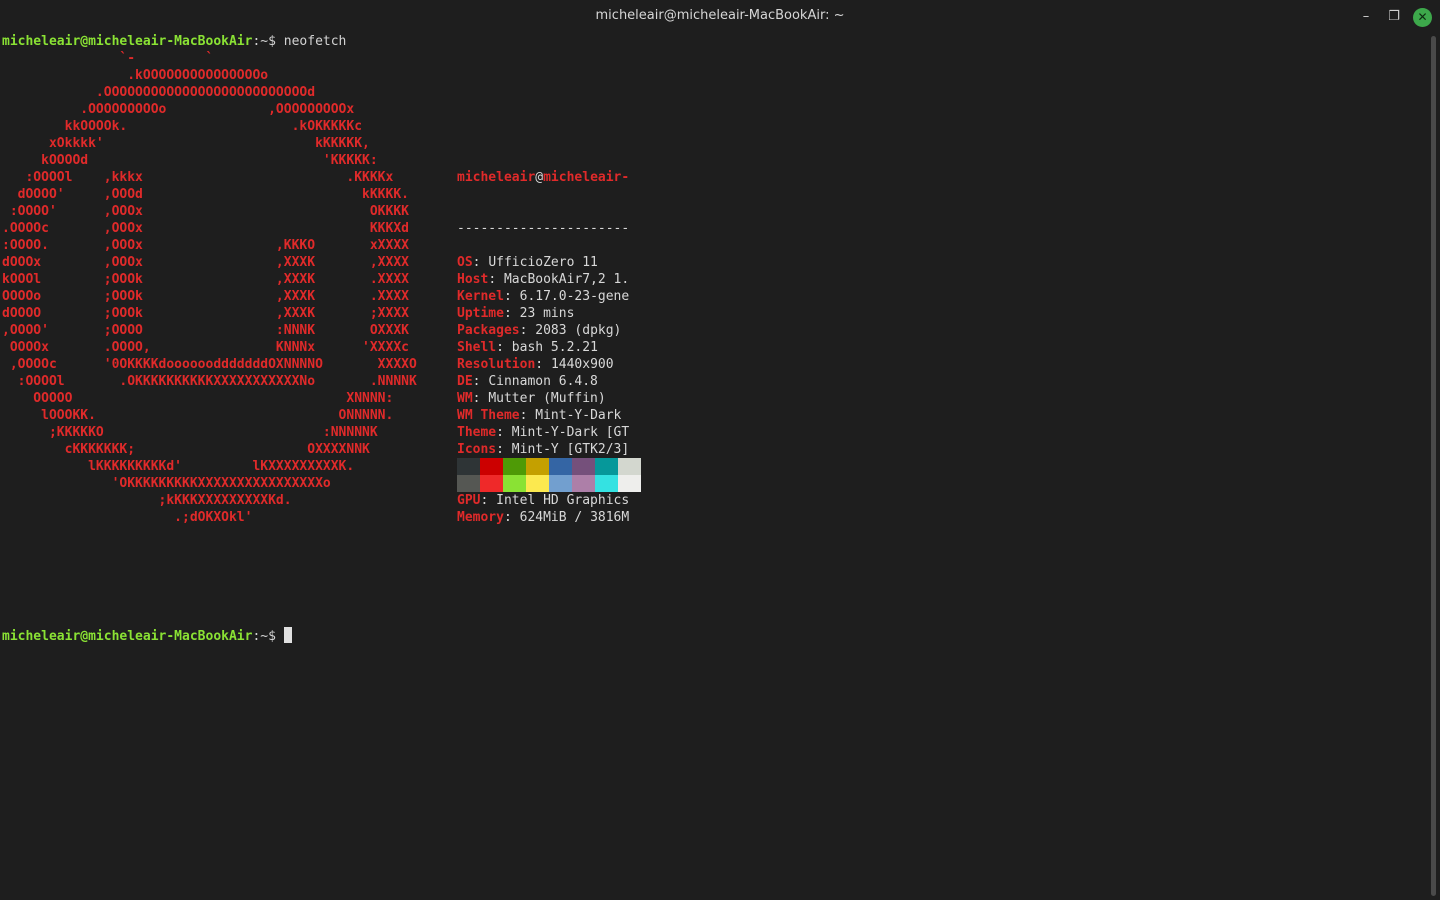 The image size is (1440, 900). I want to click on ascii-art-line: OOOOO XNNNN:, so click(198, 398).